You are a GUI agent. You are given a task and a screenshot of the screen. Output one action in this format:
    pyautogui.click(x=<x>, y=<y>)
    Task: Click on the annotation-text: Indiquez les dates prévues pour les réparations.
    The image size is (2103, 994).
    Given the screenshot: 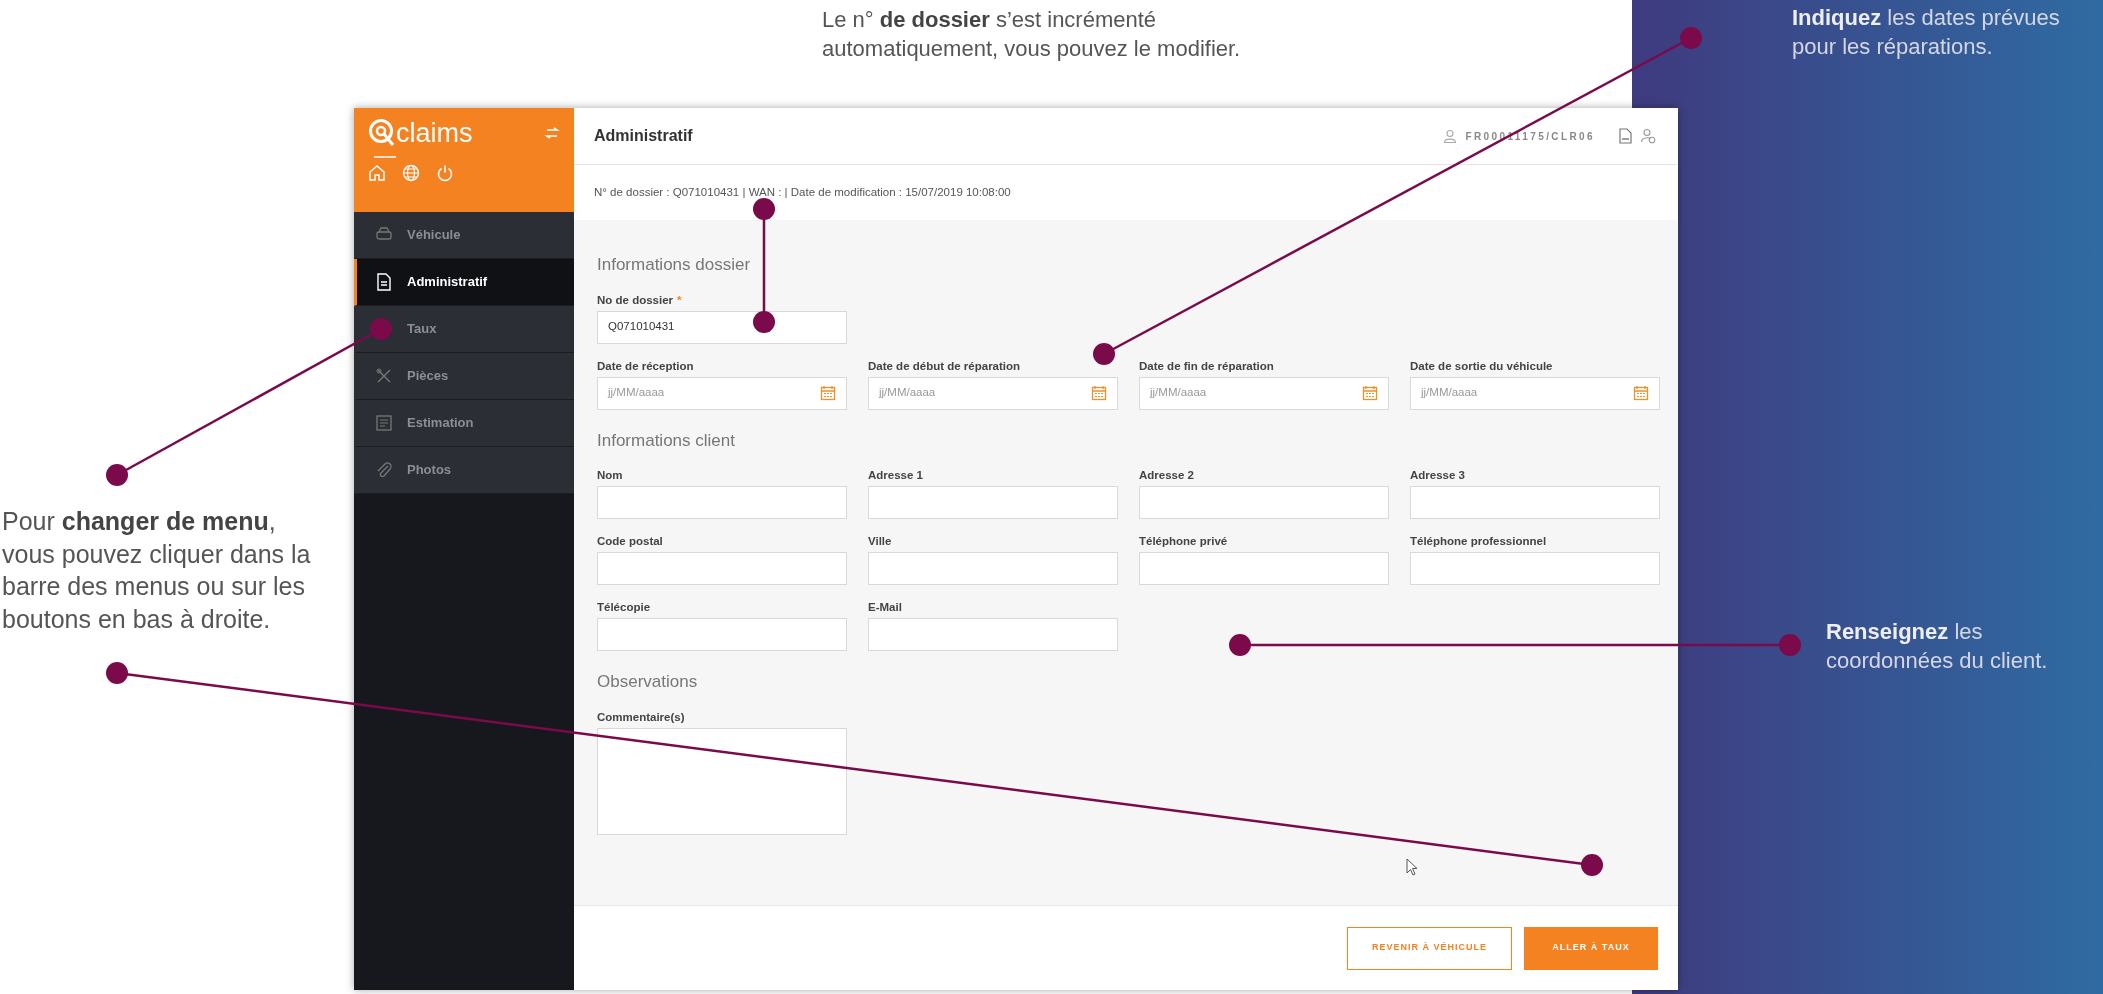 What is the action you would take?
    pyautogui.click(x=1926, y=32)
    